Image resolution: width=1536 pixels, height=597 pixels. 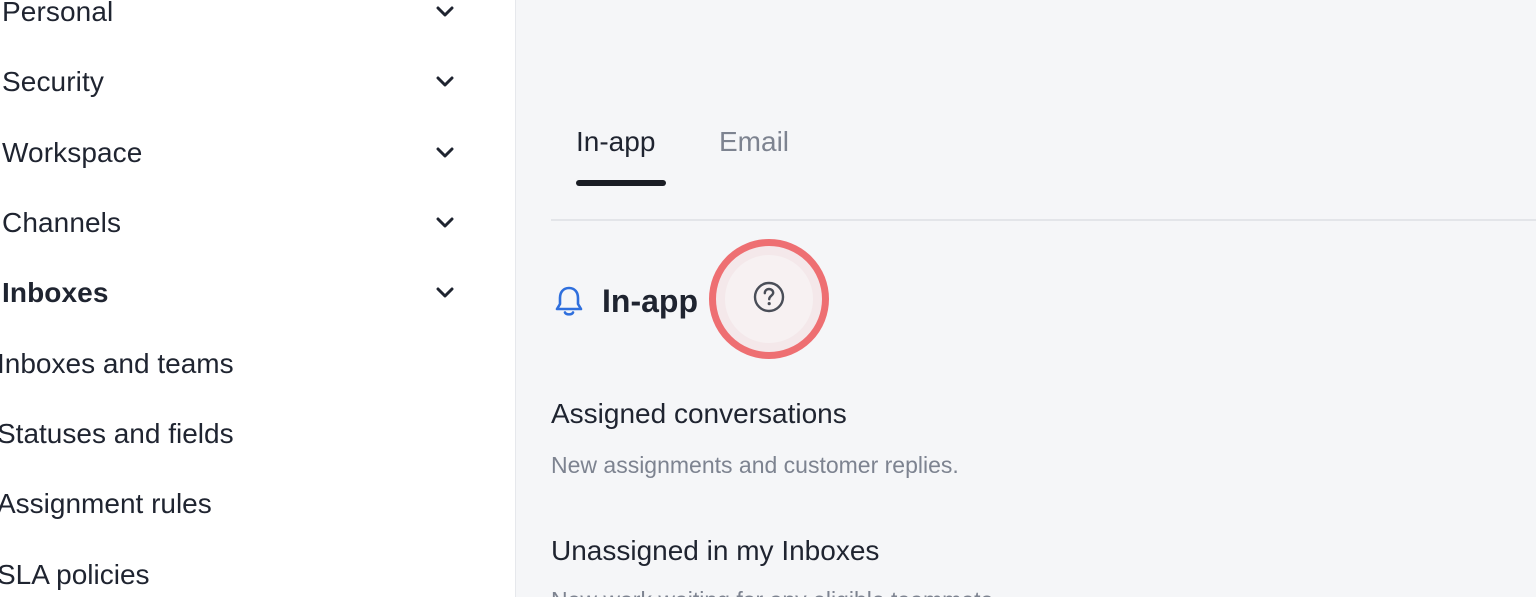 I want to click on sidebar-subitem-label: Inboxes and teams, so click(x=117, y=363).